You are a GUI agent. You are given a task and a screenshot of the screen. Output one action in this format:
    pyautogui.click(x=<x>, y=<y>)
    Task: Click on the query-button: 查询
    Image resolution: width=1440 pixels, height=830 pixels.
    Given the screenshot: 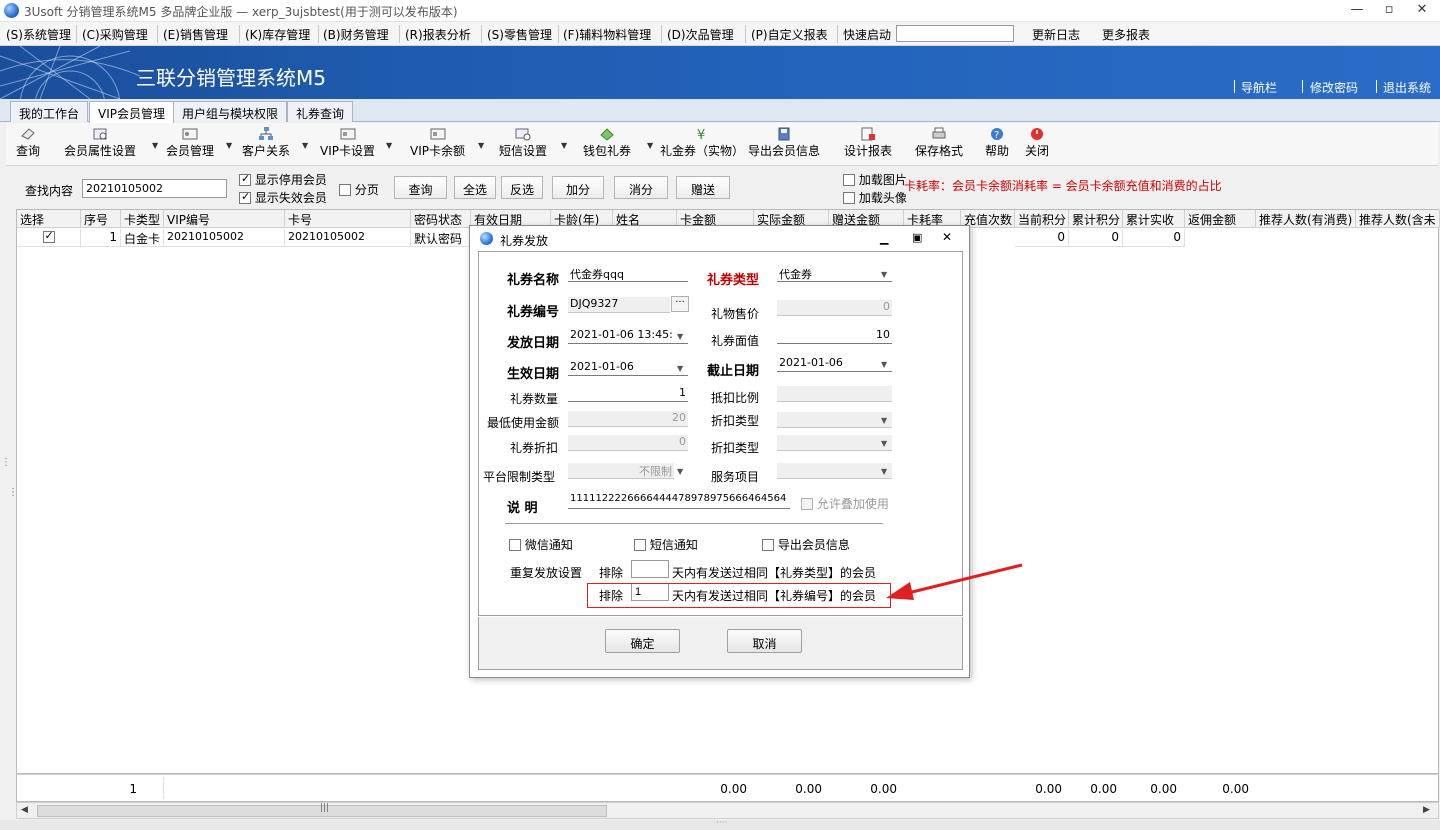 What is the action you would take?
    pyautogui.click(x=28, y=143)
    